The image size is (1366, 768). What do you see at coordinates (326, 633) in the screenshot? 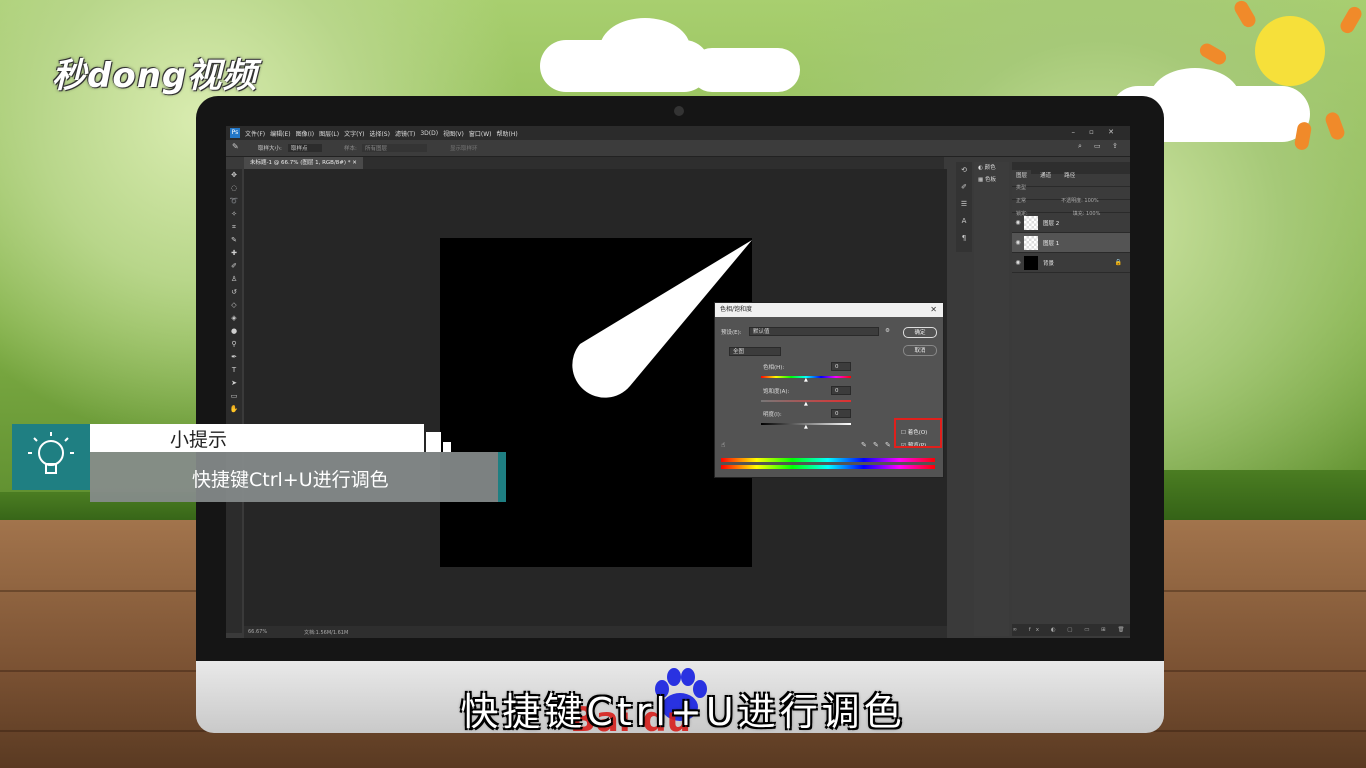
I see `doc-size: 文档:1.56M/1.61M` at bounding box center [326, 633].